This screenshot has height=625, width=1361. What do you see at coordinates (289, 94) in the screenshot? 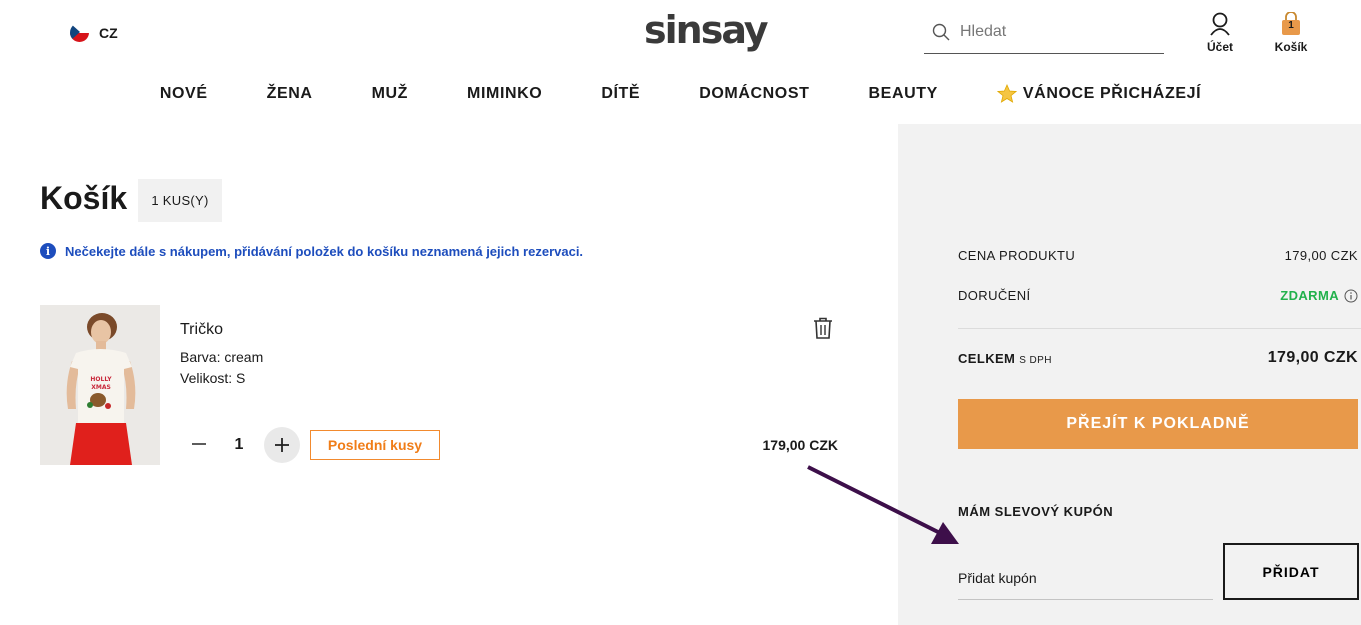
I see `nav-item-zena: ŽENA` at bounding box center [289, 94].